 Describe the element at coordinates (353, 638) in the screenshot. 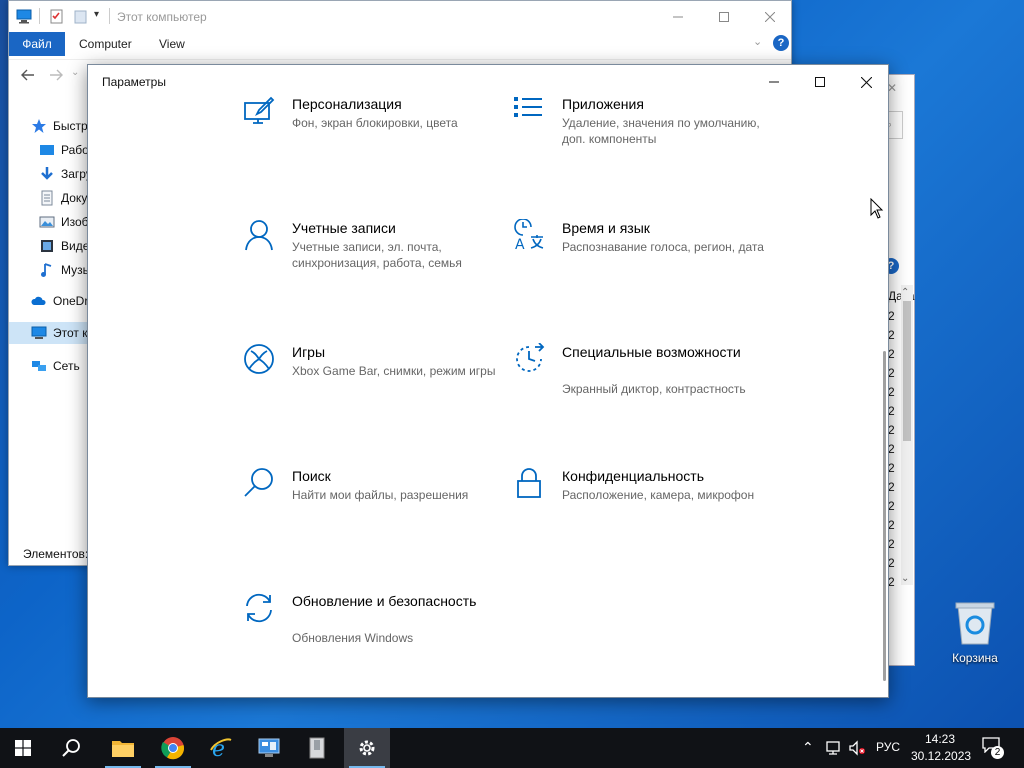

I see `tile-description: Обновления Windows` at that location.